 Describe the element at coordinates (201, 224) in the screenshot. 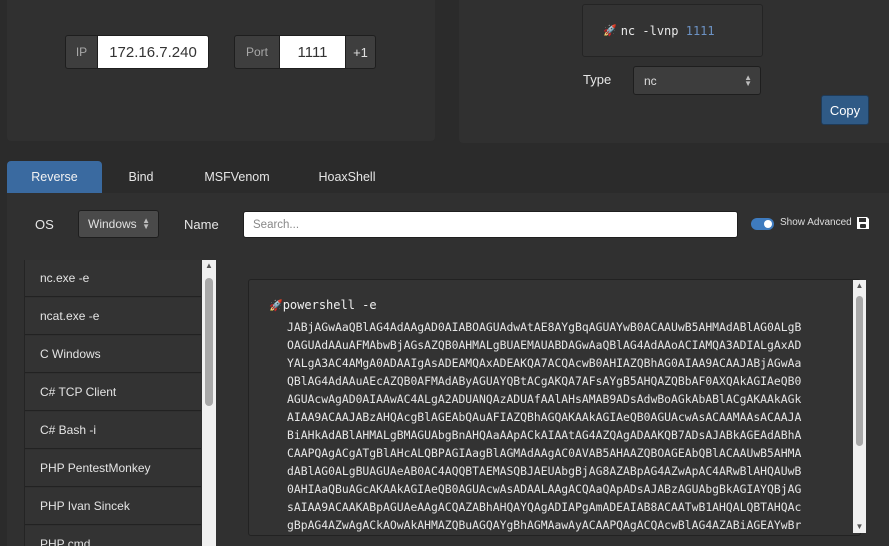

I see `name-label: Name` at that location.